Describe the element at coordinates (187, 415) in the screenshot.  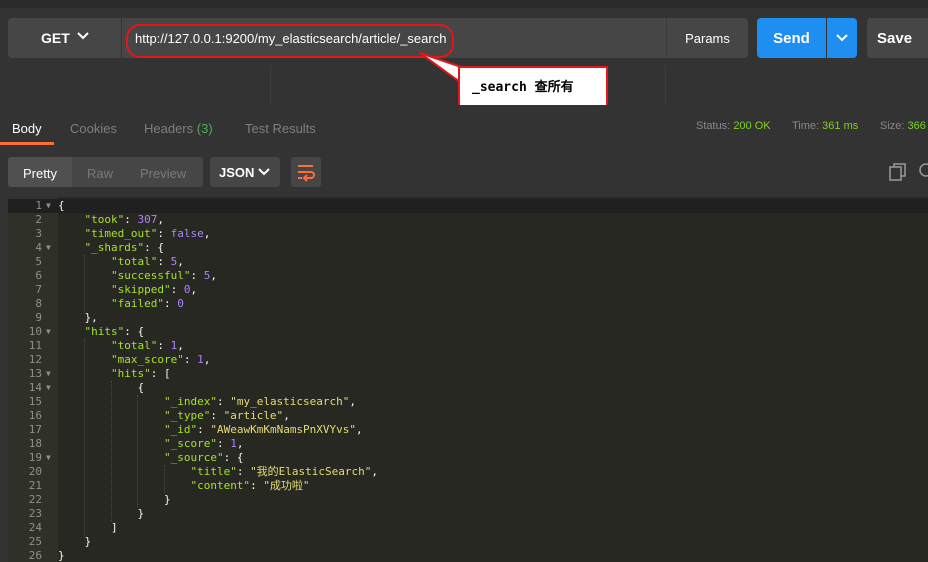
I see `code-token: "_type"` at that location.